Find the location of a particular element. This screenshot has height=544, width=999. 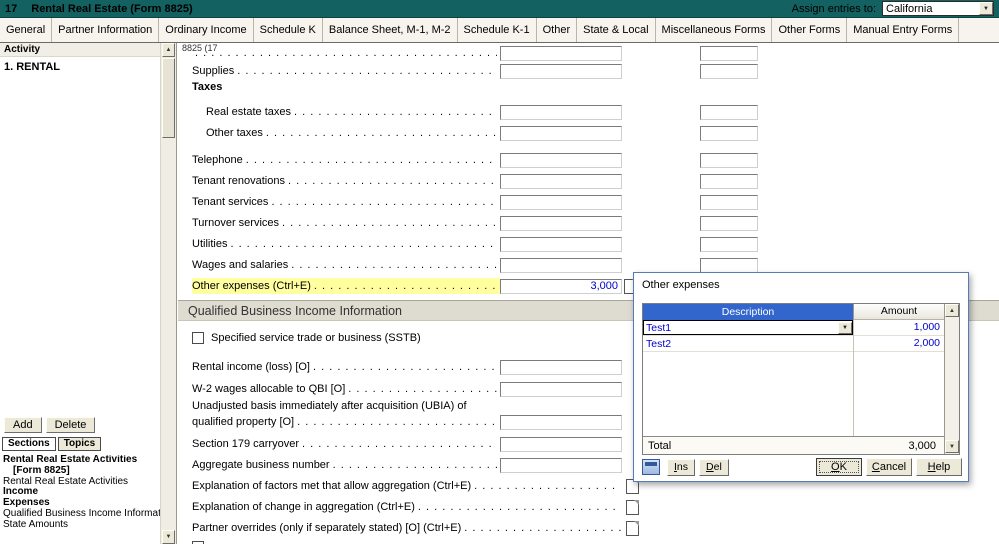

grid-scrollbar is located at coordinates (951, 379).